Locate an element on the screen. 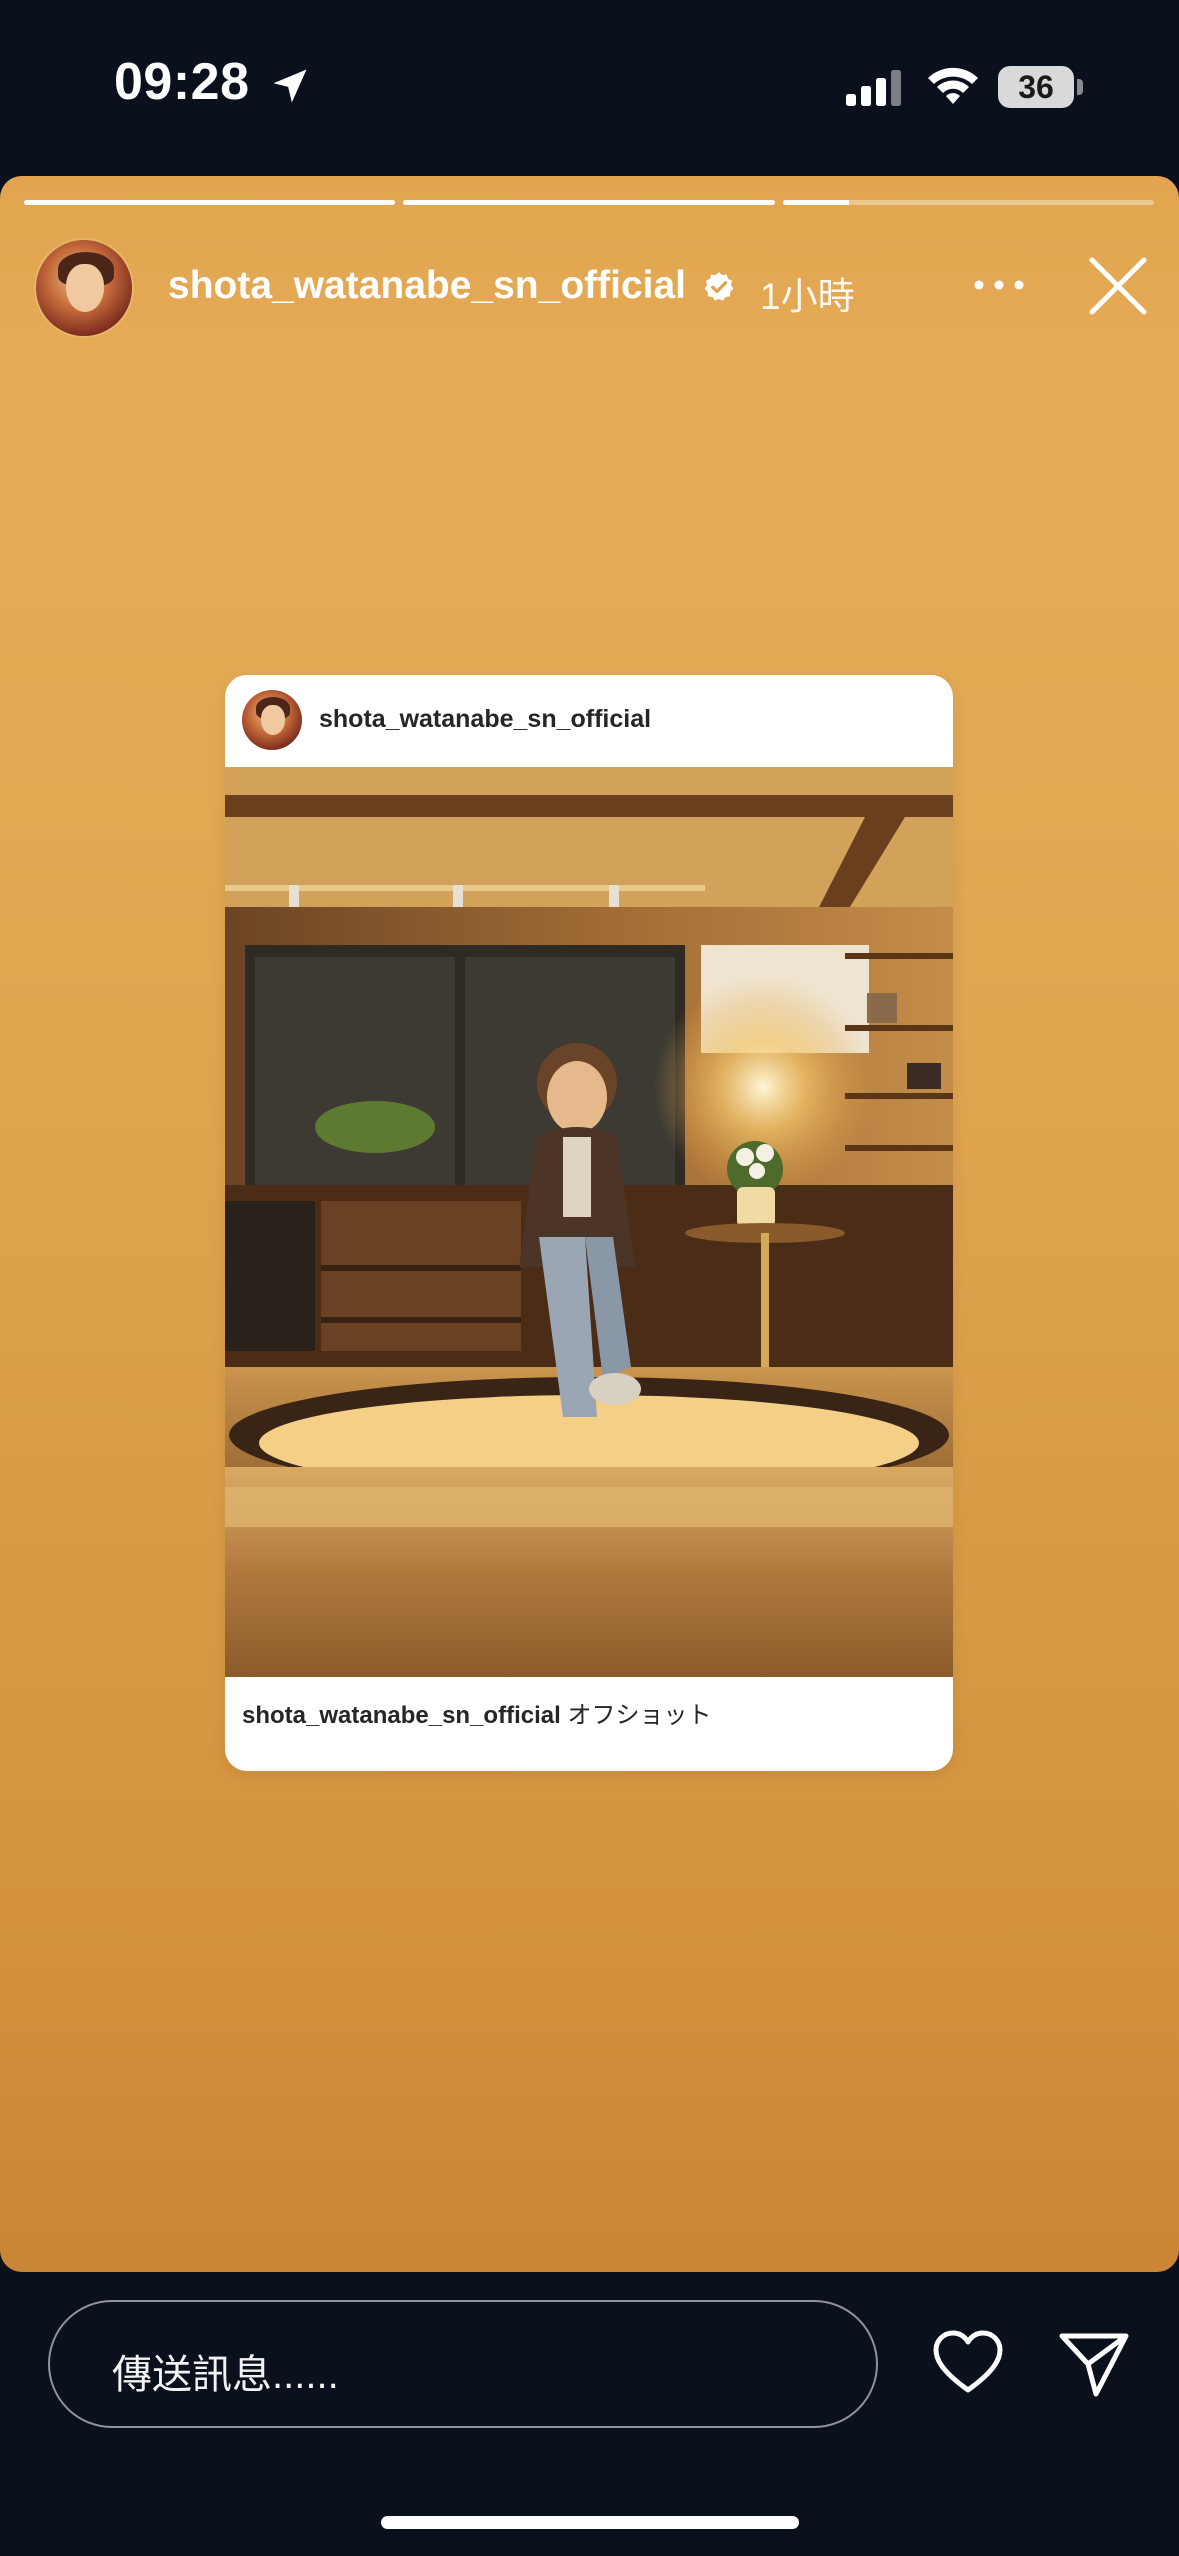 The height and width of the screenshot is (2556, 1179). wifi-icon is located at coordinates (953, 85).